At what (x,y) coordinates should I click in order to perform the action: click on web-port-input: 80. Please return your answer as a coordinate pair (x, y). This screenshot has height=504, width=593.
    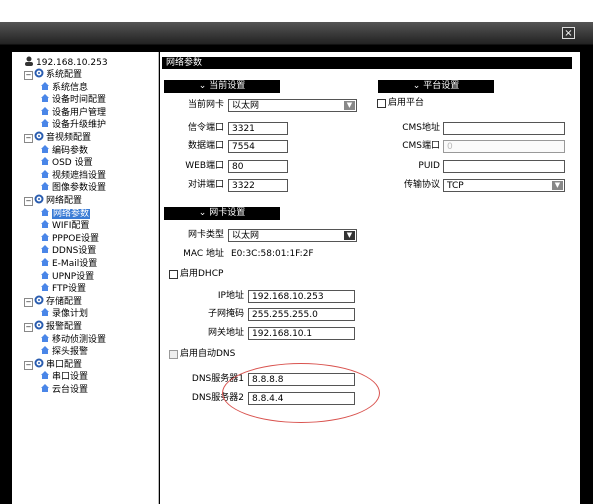
    Looking at the image, I should click on (258, 166).